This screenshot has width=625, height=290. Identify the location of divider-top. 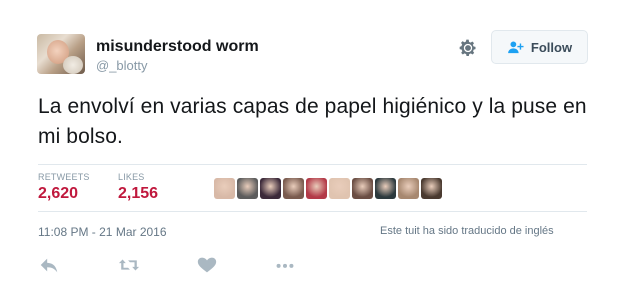
(312, 164).